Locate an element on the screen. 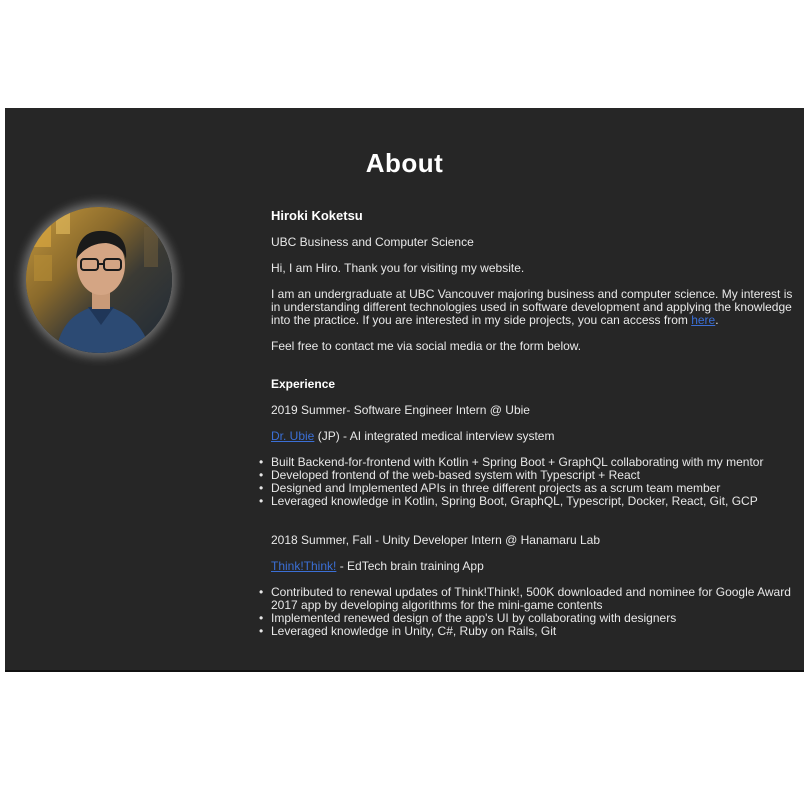 The image size is (811, 810). projects-link: here is located at coordinates (703, 320).